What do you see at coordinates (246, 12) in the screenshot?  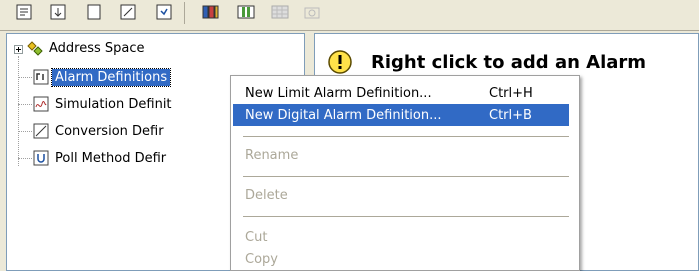 I see `columns-icon` at bounding box center [246, 12].